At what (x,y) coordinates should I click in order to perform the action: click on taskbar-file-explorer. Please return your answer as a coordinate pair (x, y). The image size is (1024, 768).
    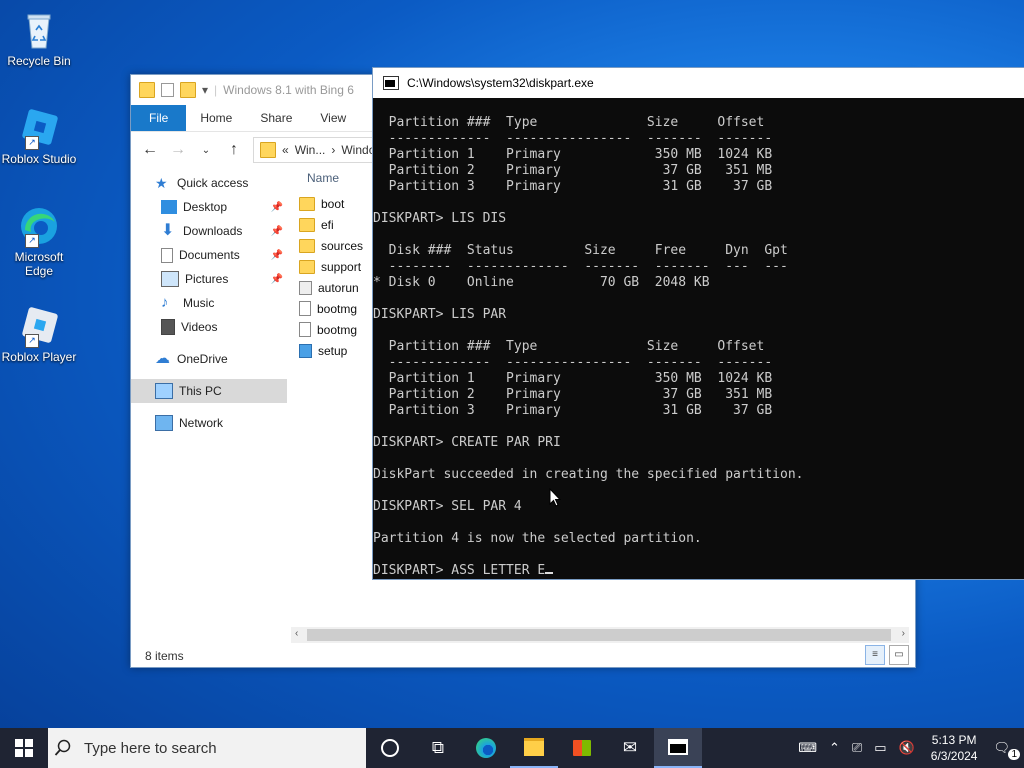
    Looking at the image, I should click on (534, 748).